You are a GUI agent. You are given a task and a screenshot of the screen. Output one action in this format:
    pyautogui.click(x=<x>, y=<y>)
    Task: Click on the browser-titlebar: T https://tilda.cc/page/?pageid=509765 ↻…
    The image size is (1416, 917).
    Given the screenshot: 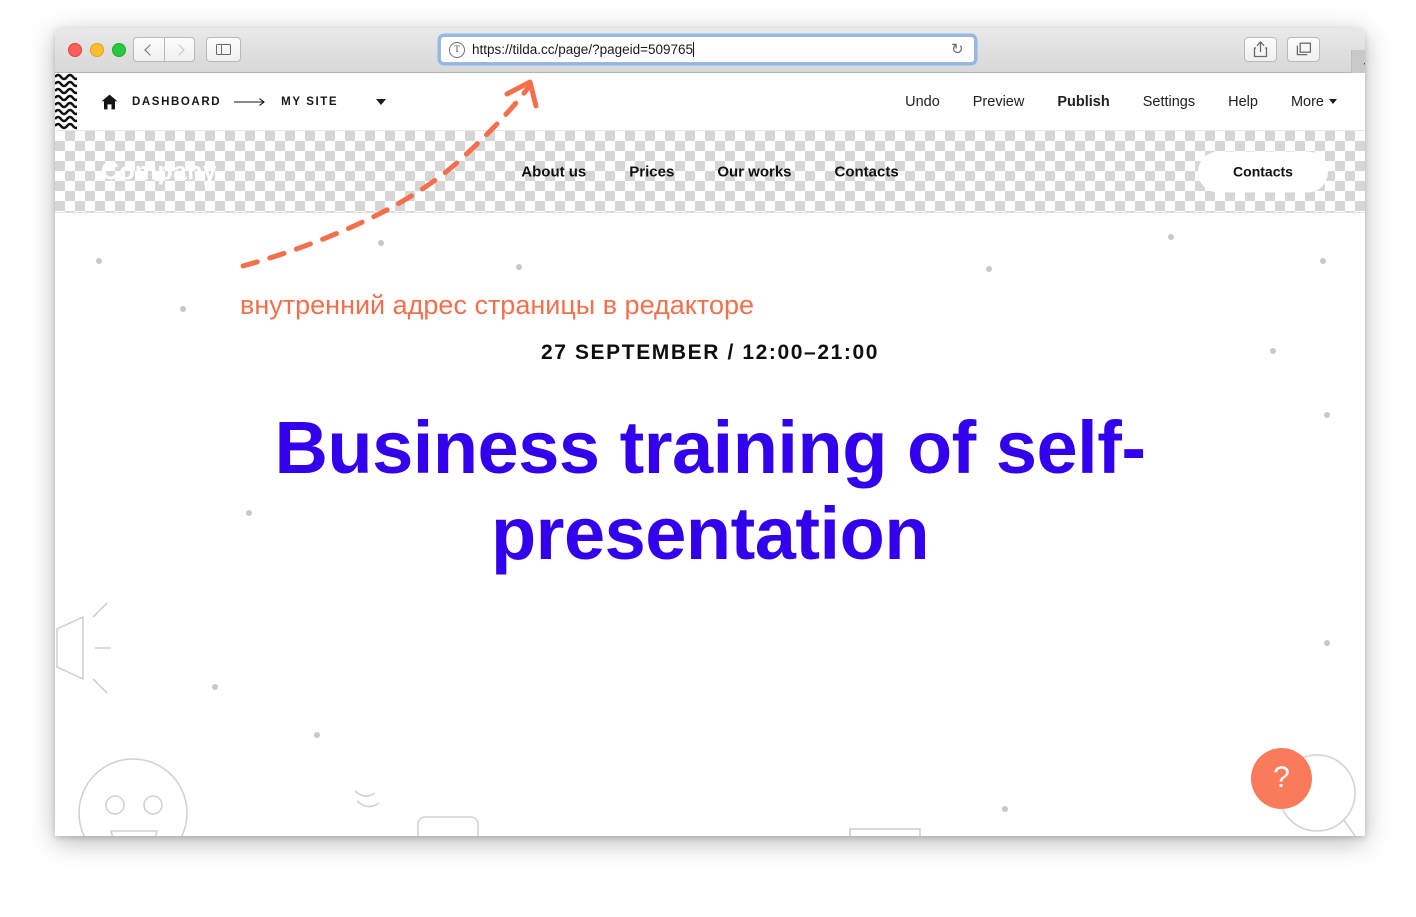 What is the action you would take?
    pyautogui.click(x=710, y=55)
    